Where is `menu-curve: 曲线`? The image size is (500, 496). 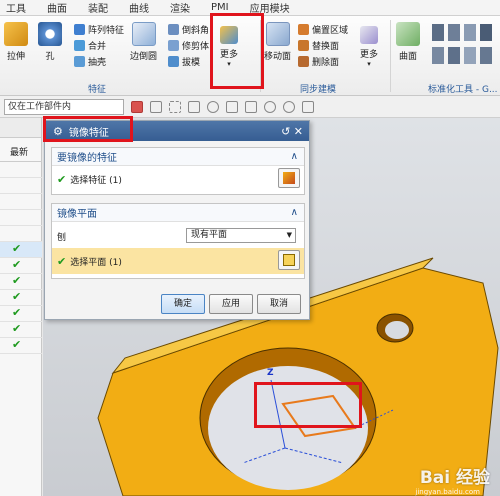 menu-curve: 曲线 is located at coordinates (139, 7).